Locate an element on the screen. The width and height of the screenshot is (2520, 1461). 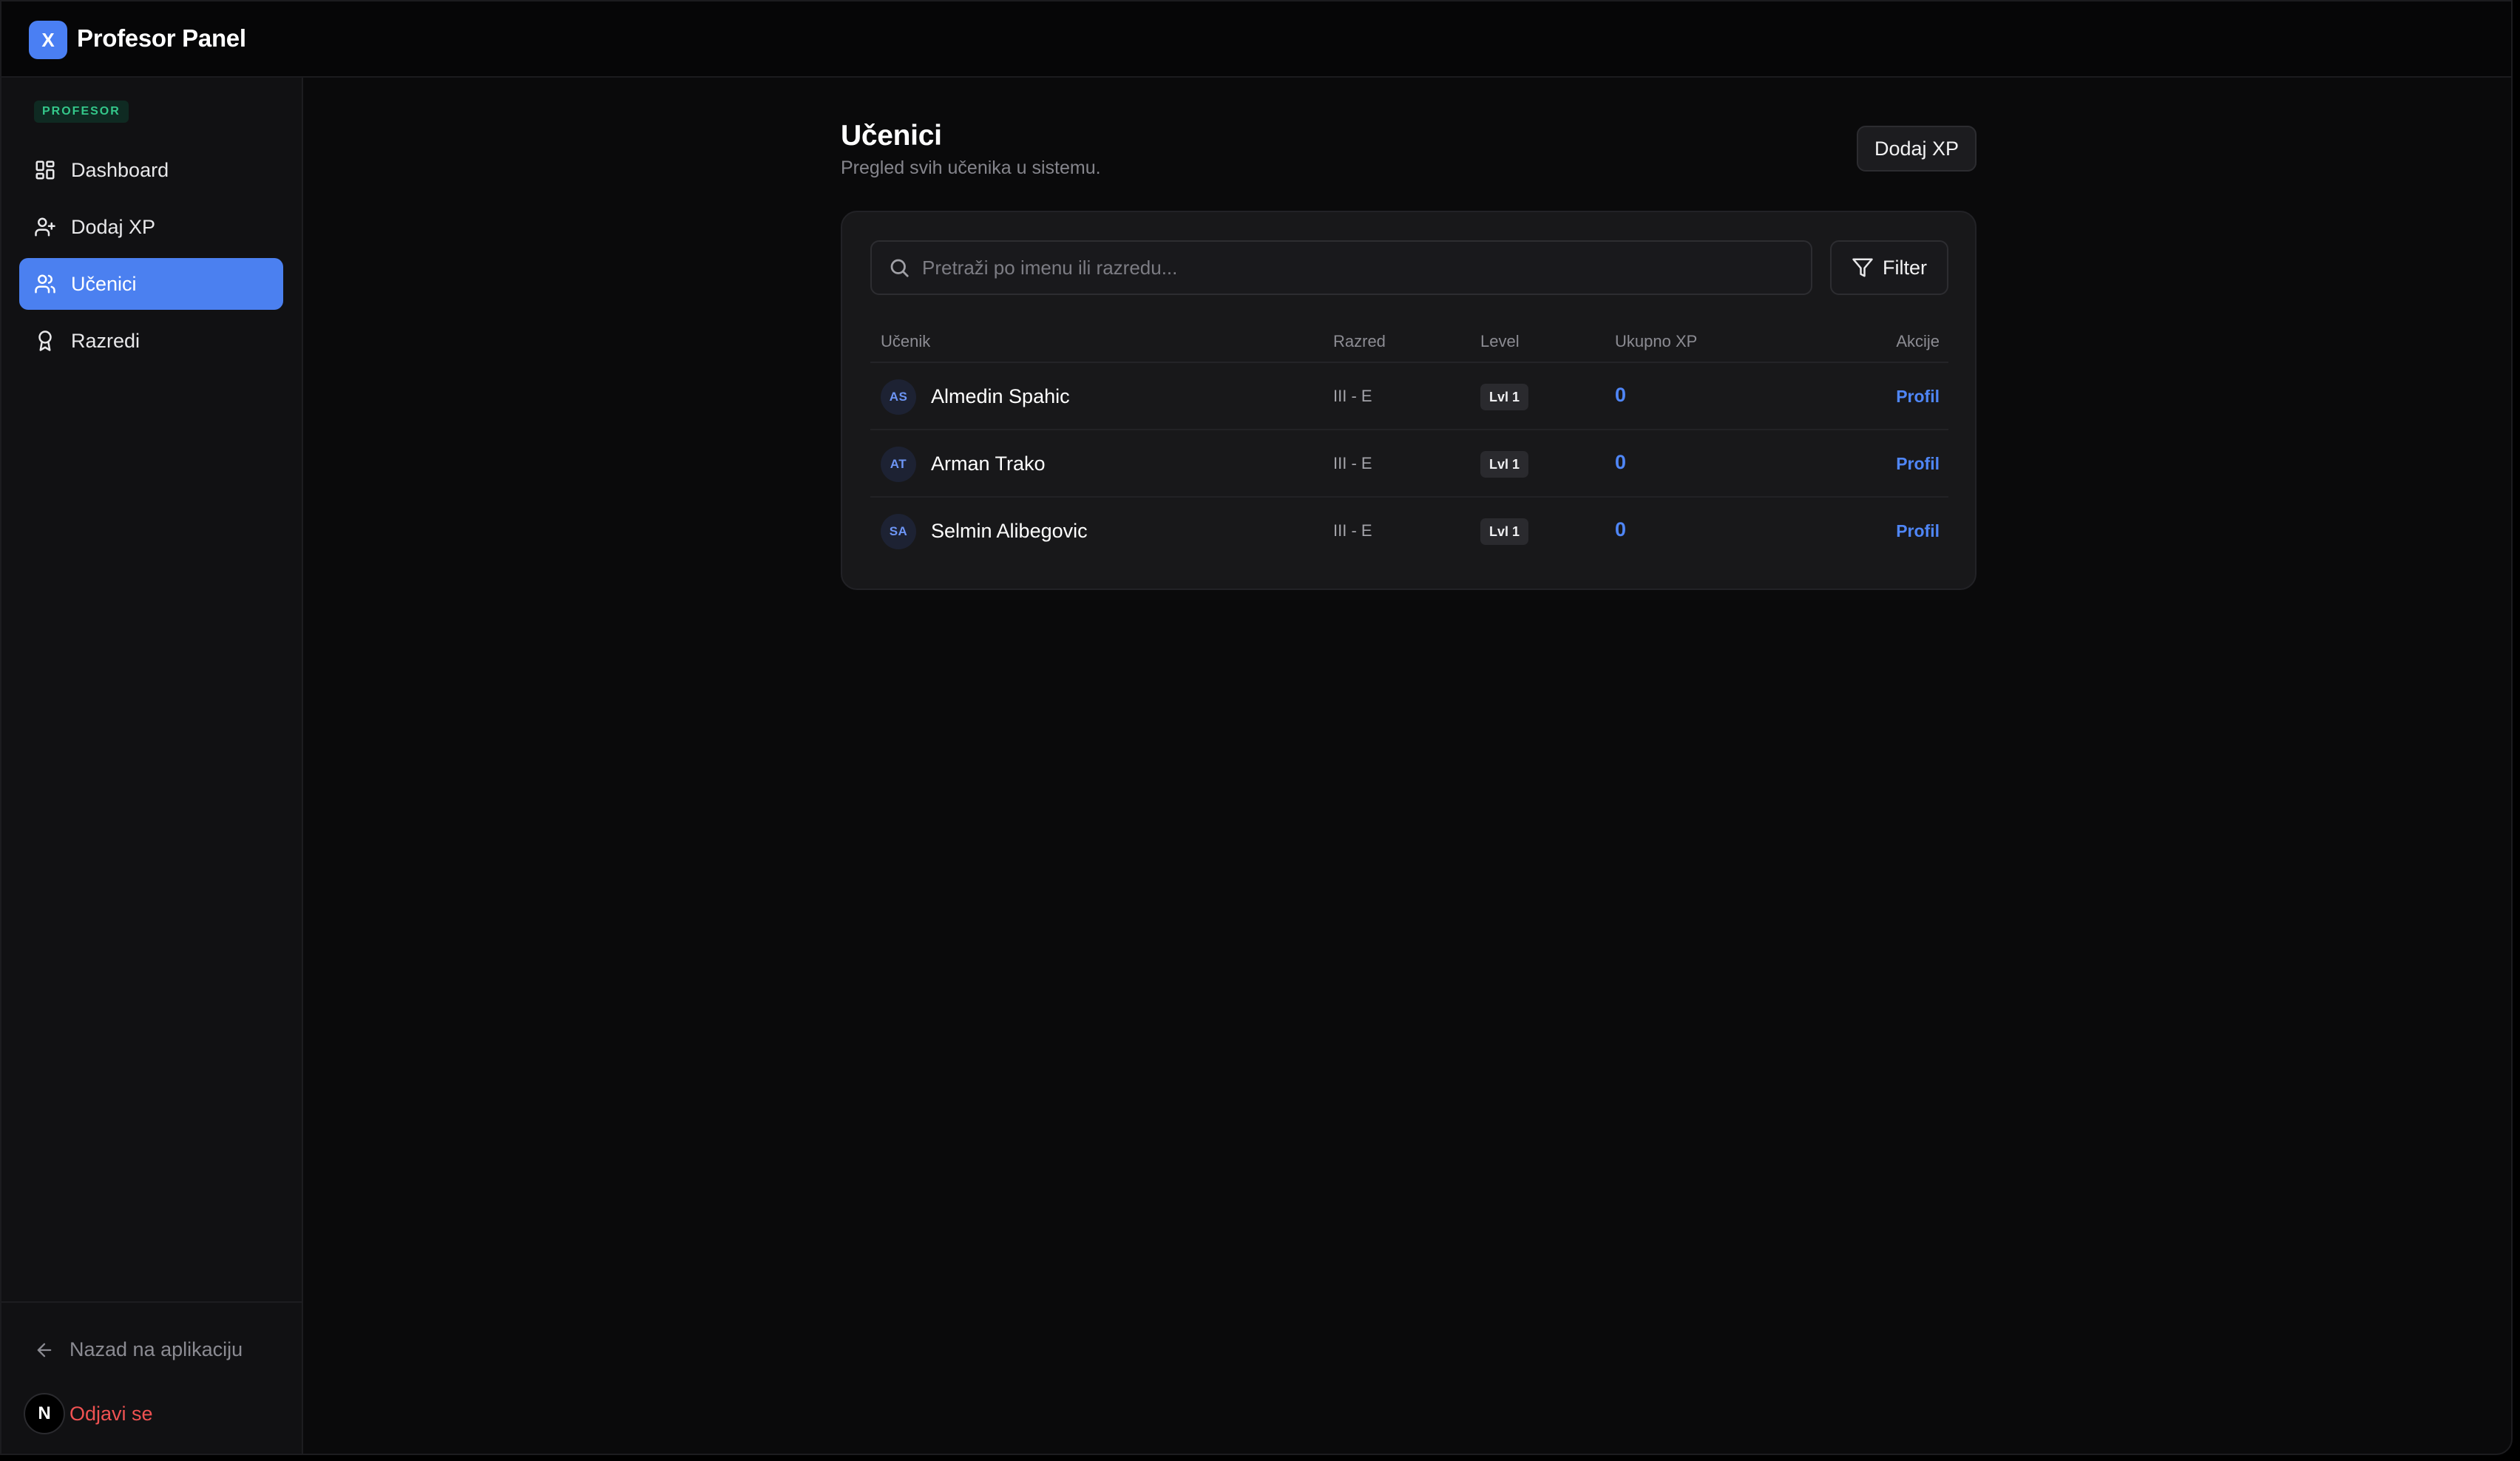
column-header-actions: Akcije is located at coordinates (1918, 341).